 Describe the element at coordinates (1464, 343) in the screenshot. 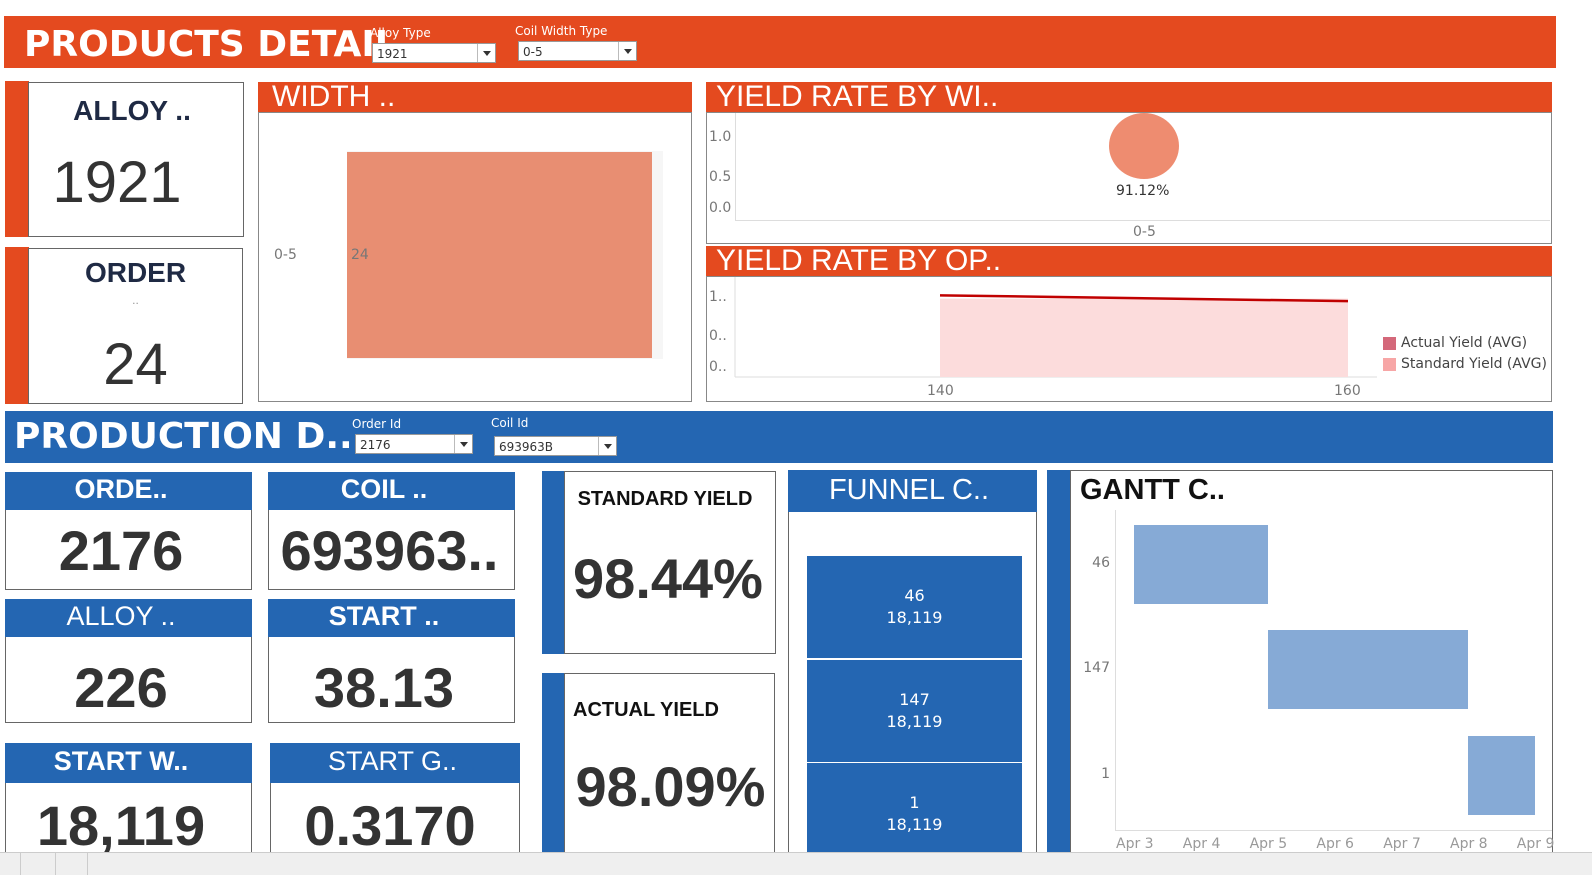

I see `legend-actual-label: Actual Yield (AVG)` at that location.